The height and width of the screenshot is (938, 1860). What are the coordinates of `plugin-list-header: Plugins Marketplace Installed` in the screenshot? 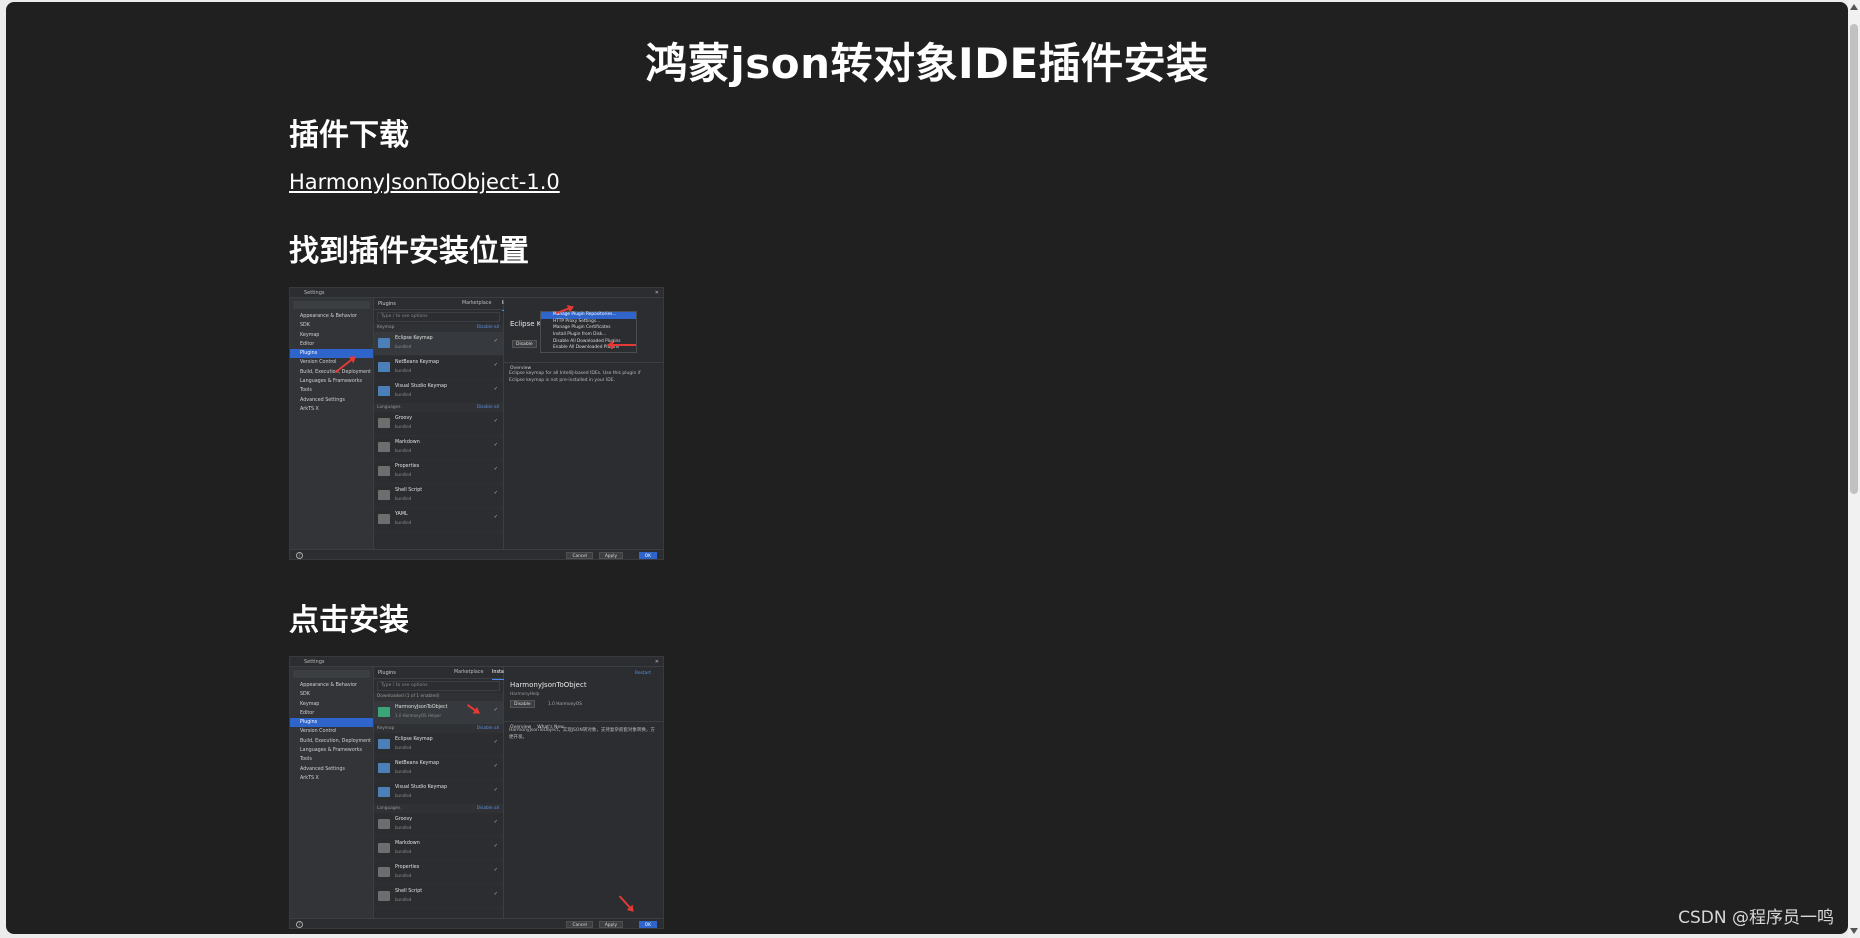 It's located at (443, 673).